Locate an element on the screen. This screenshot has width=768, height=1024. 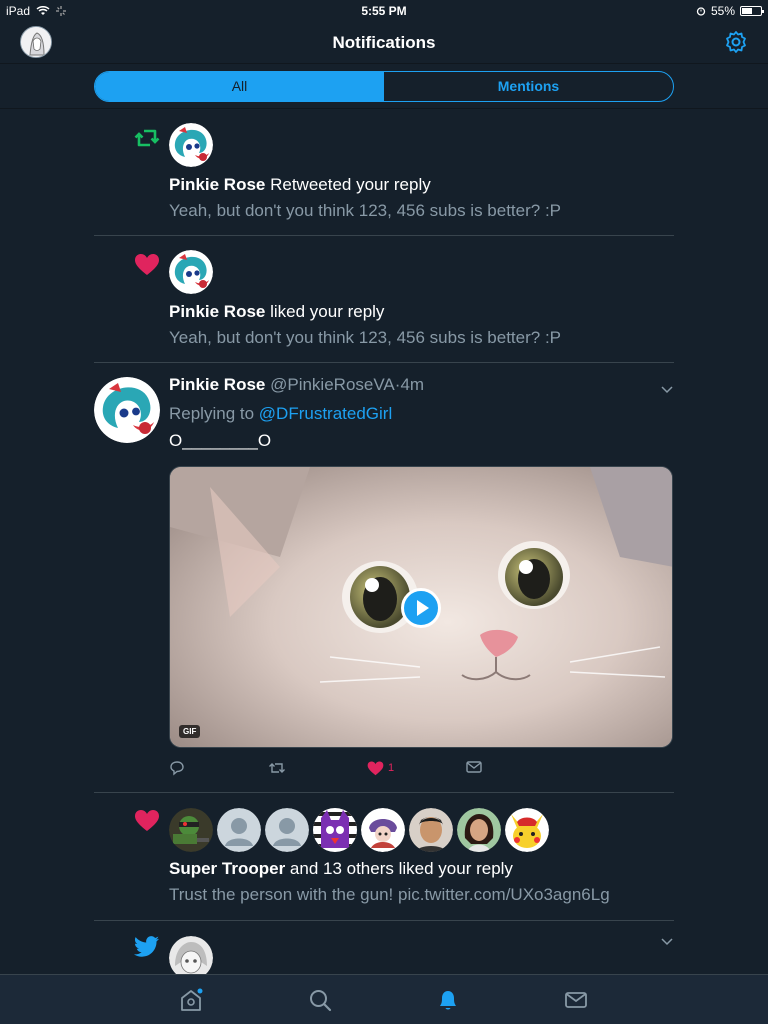
tweet-header: Pinkie Rose @PinkieRoseVA·4m is located at coordinates (297, 384).